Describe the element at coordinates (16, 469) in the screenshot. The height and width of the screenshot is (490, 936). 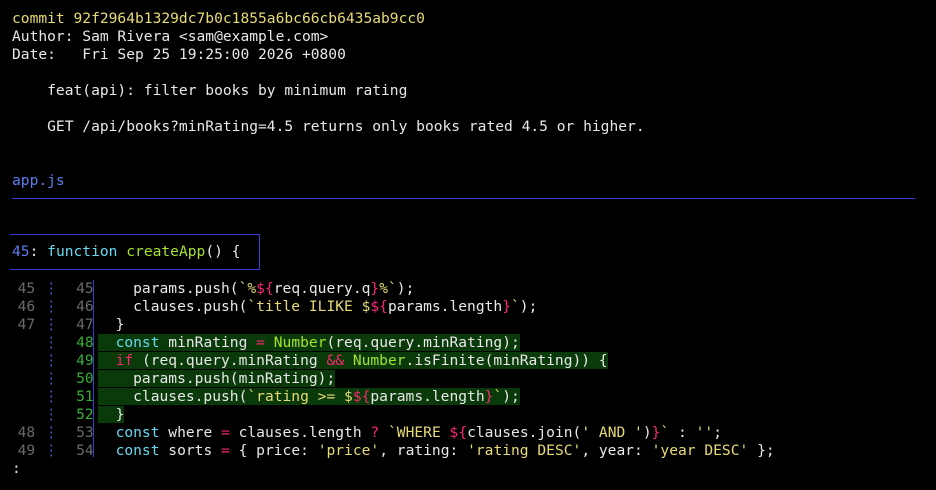
I see `pager-prompt: :` at that location.